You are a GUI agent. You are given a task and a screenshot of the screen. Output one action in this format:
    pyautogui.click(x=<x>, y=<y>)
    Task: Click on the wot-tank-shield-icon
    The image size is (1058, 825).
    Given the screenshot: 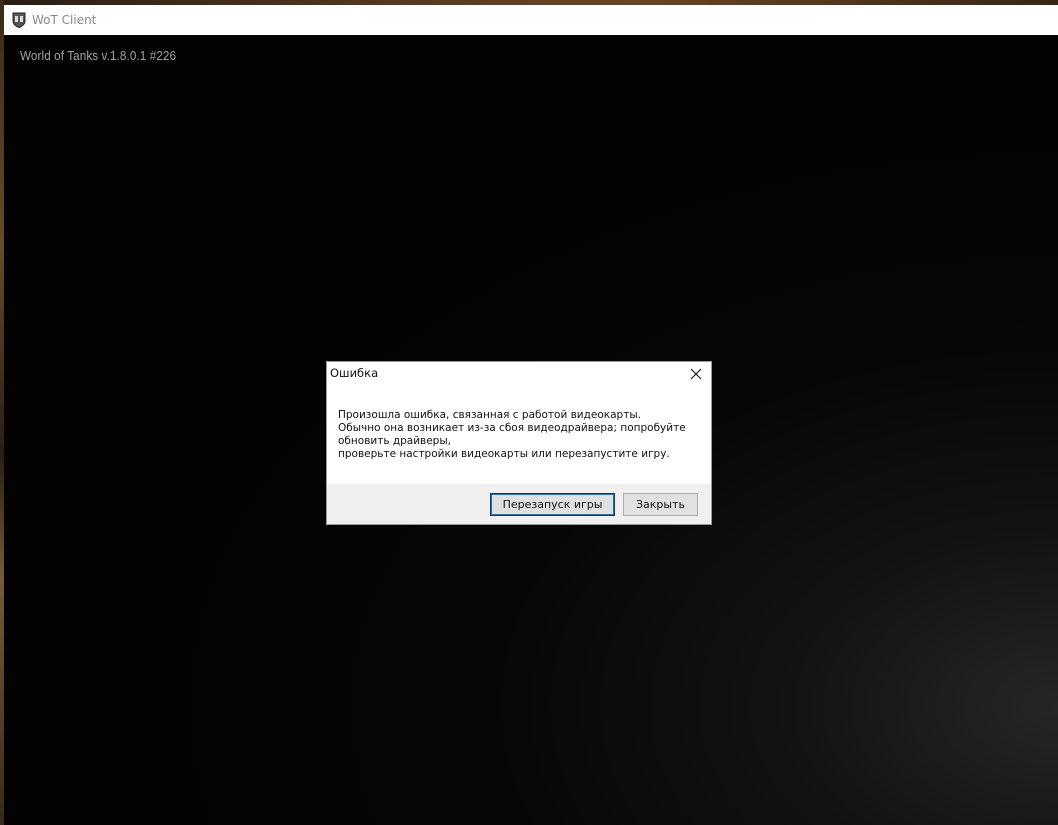 What is the action you would take?
    pyautogui.click(x=19, y=20)
    